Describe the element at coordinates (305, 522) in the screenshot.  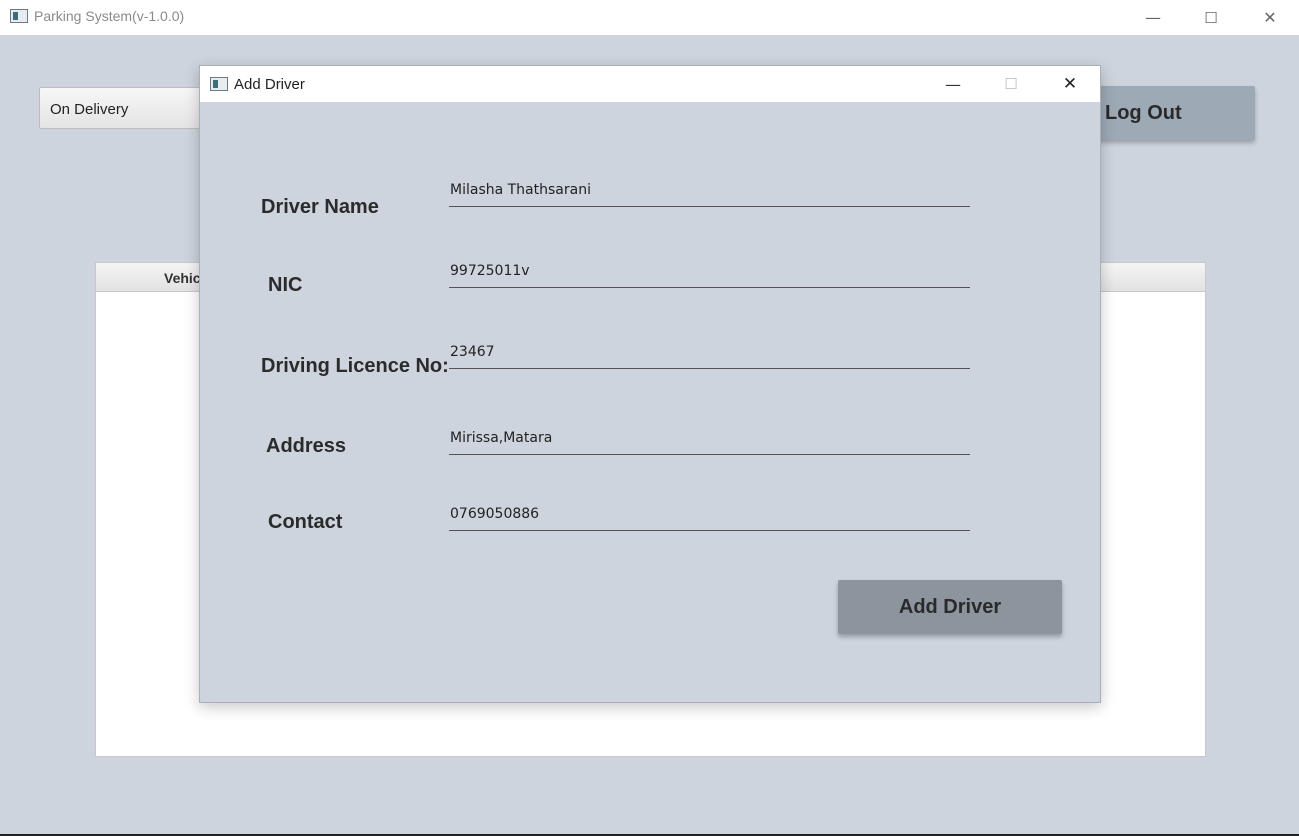
I see `contact-label: Contact` at that location.